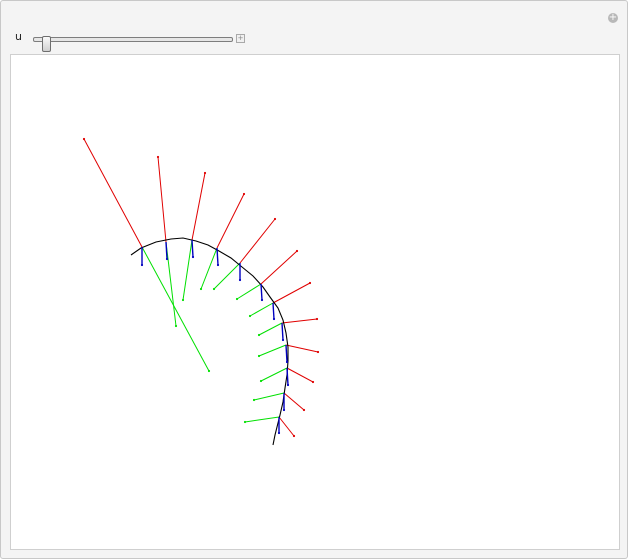 The height and width of the screenshot is (559, 628). I want to click on u-control: u +, so click(135, 41).